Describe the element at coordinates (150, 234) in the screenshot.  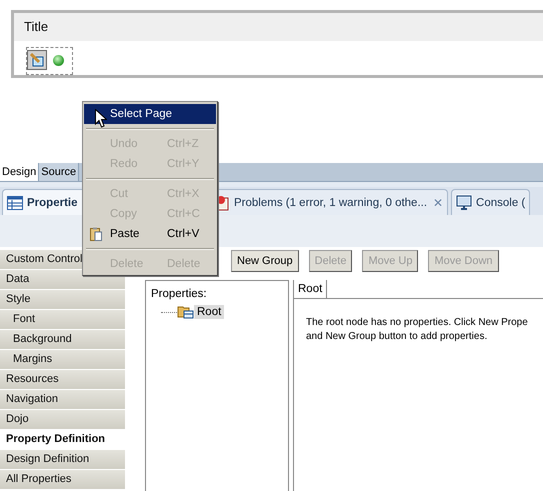
I see `menu-item: Paste Ctrl+V` at that location.